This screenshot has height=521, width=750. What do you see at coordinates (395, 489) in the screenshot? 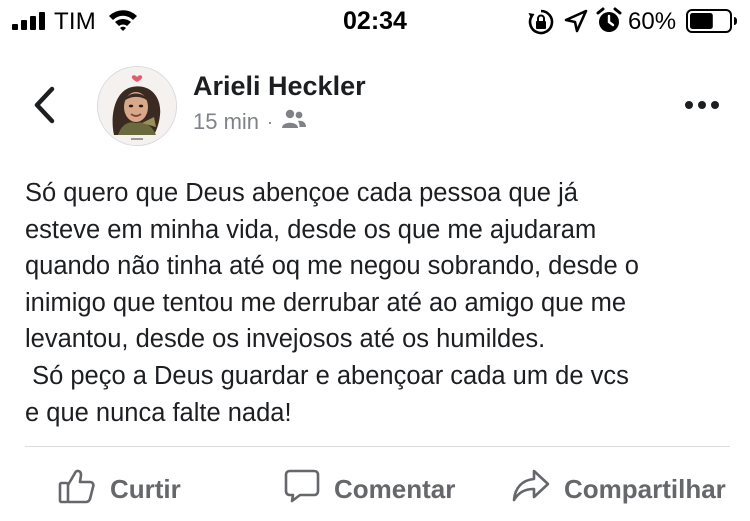
I see `comment-label: Comentar` at bounding box center [395, 489].